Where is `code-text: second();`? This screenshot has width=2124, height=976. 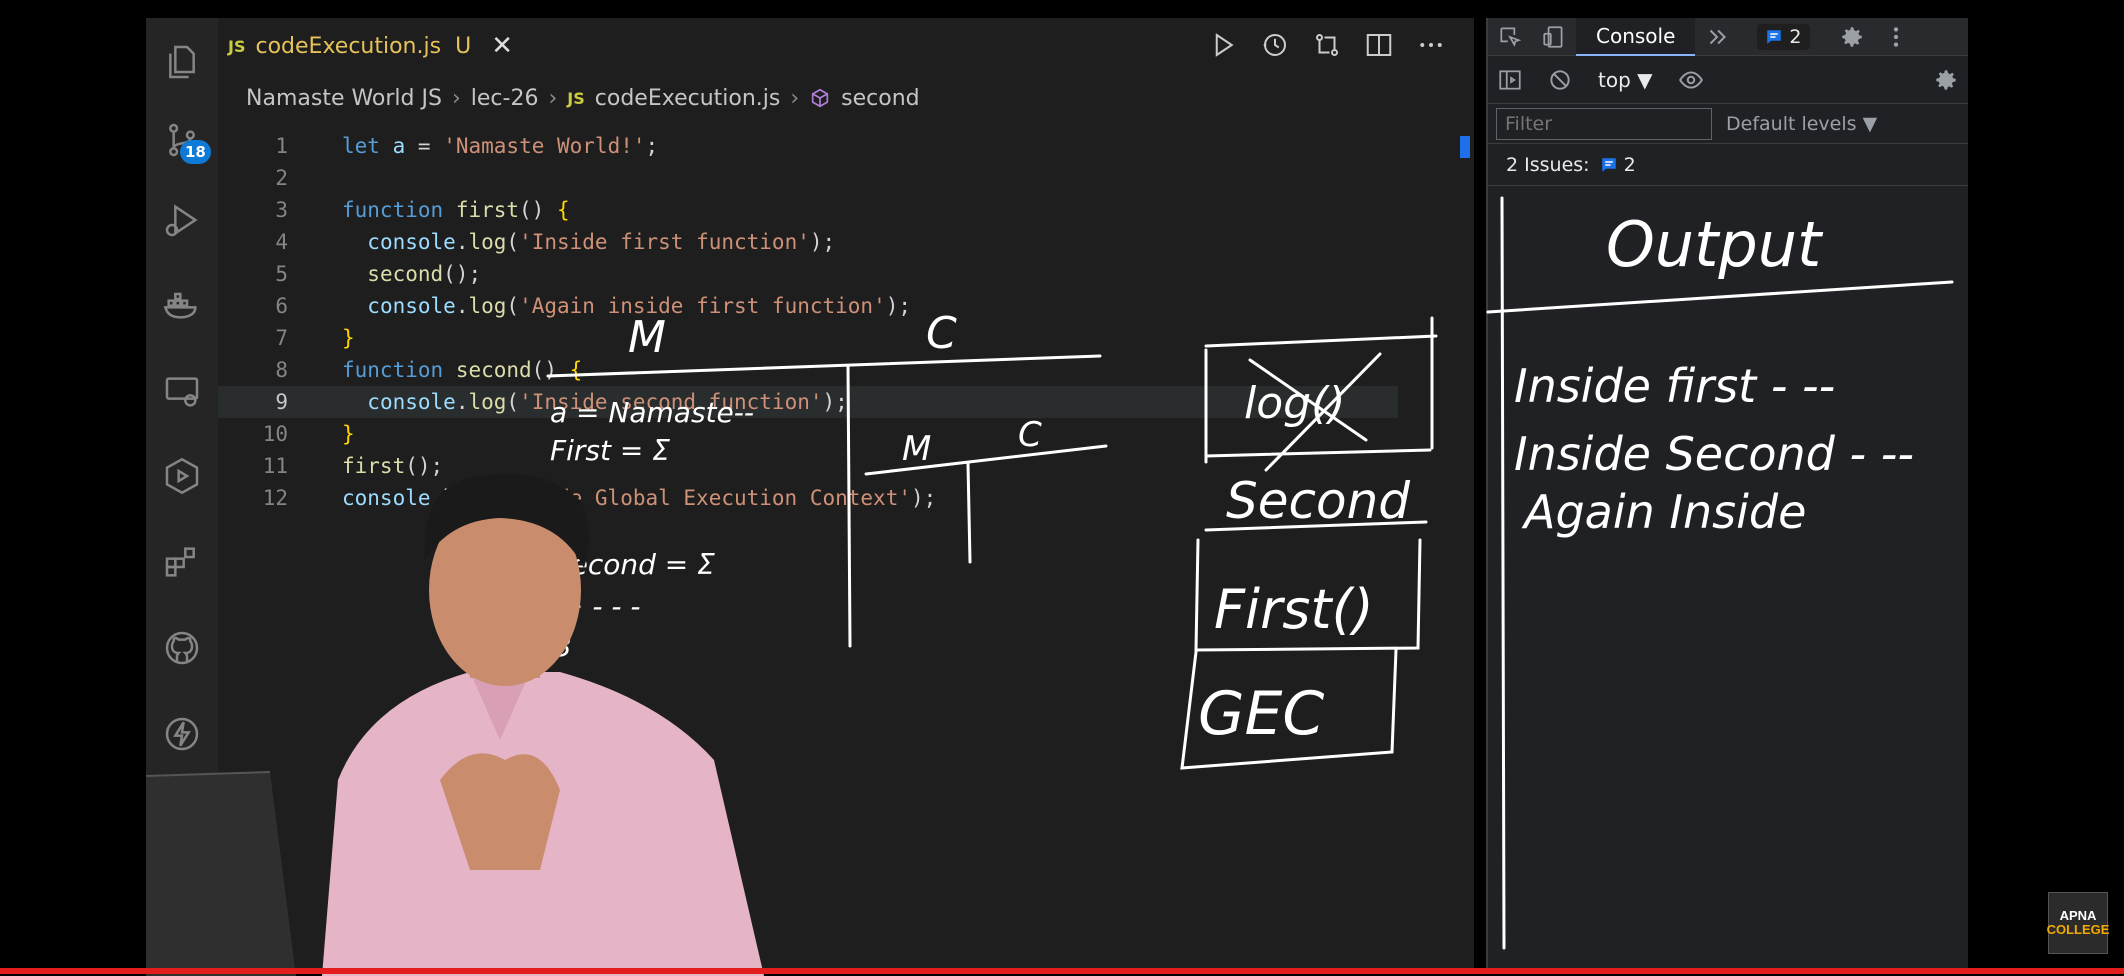 code-text: second(); is located at coordinates (424, 274).